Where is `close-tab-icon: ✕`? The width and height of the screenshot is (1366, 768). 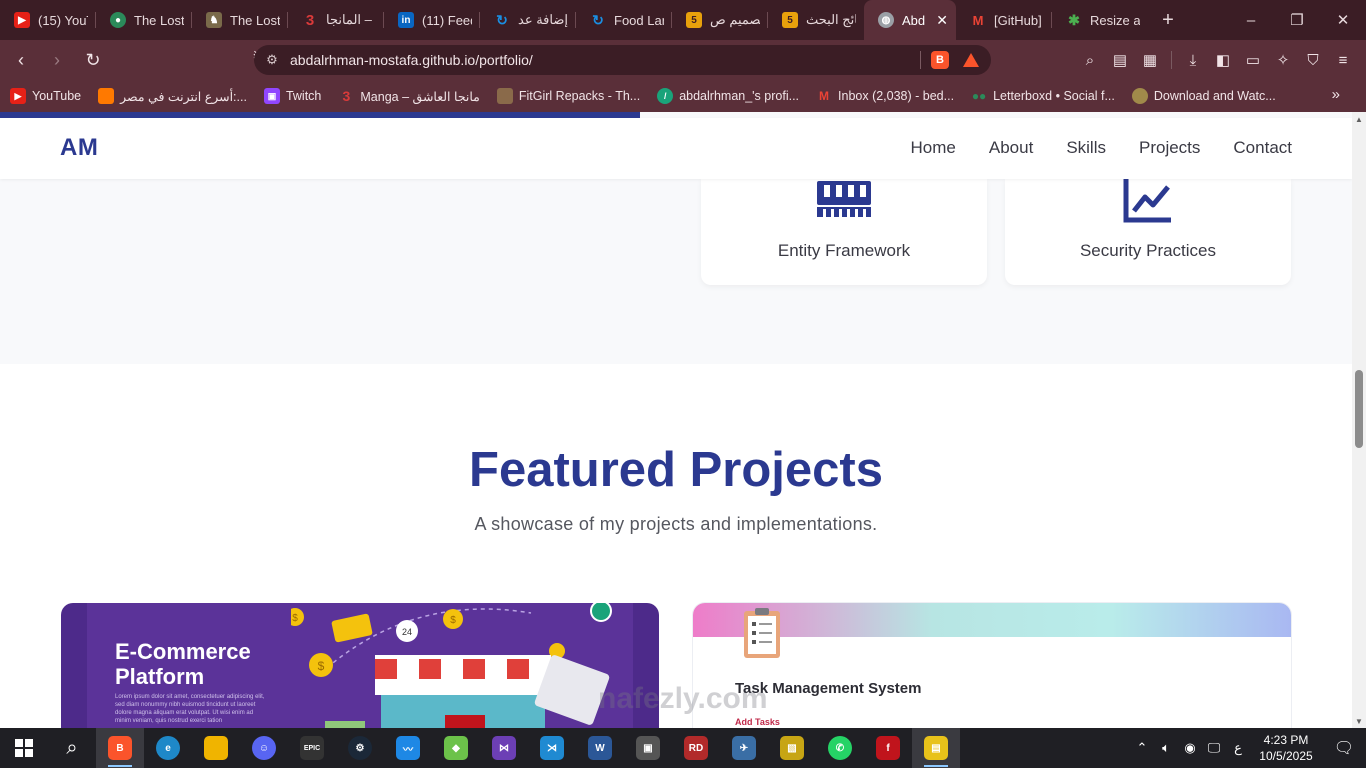
close-tab-icon: ✕ is located at coordinates (942, 20).